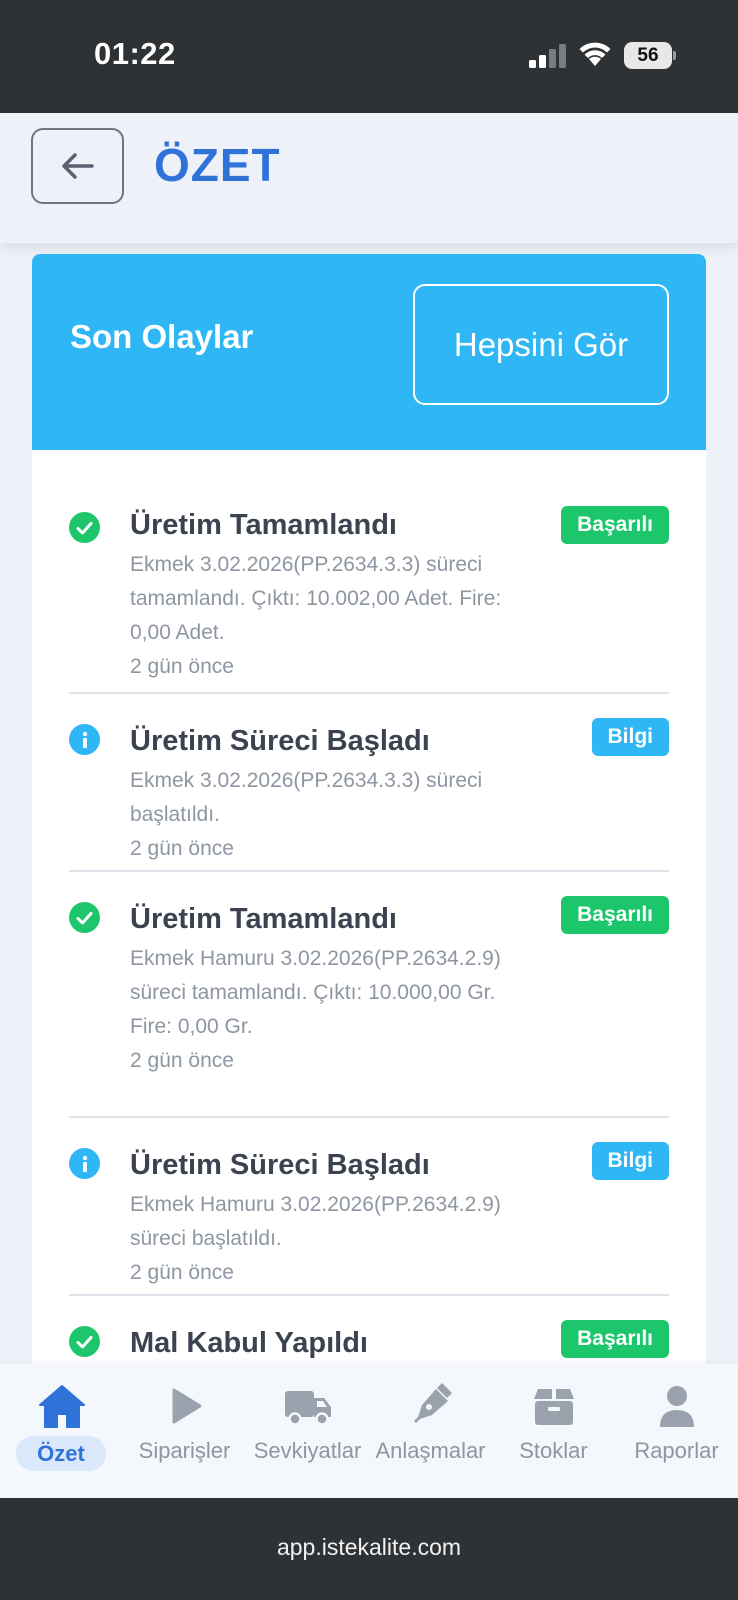 This screenshot has width=738, height=1600. Describe the element at coordinates (186, 1406) in the screenshot. I see `play-icon` at that location.